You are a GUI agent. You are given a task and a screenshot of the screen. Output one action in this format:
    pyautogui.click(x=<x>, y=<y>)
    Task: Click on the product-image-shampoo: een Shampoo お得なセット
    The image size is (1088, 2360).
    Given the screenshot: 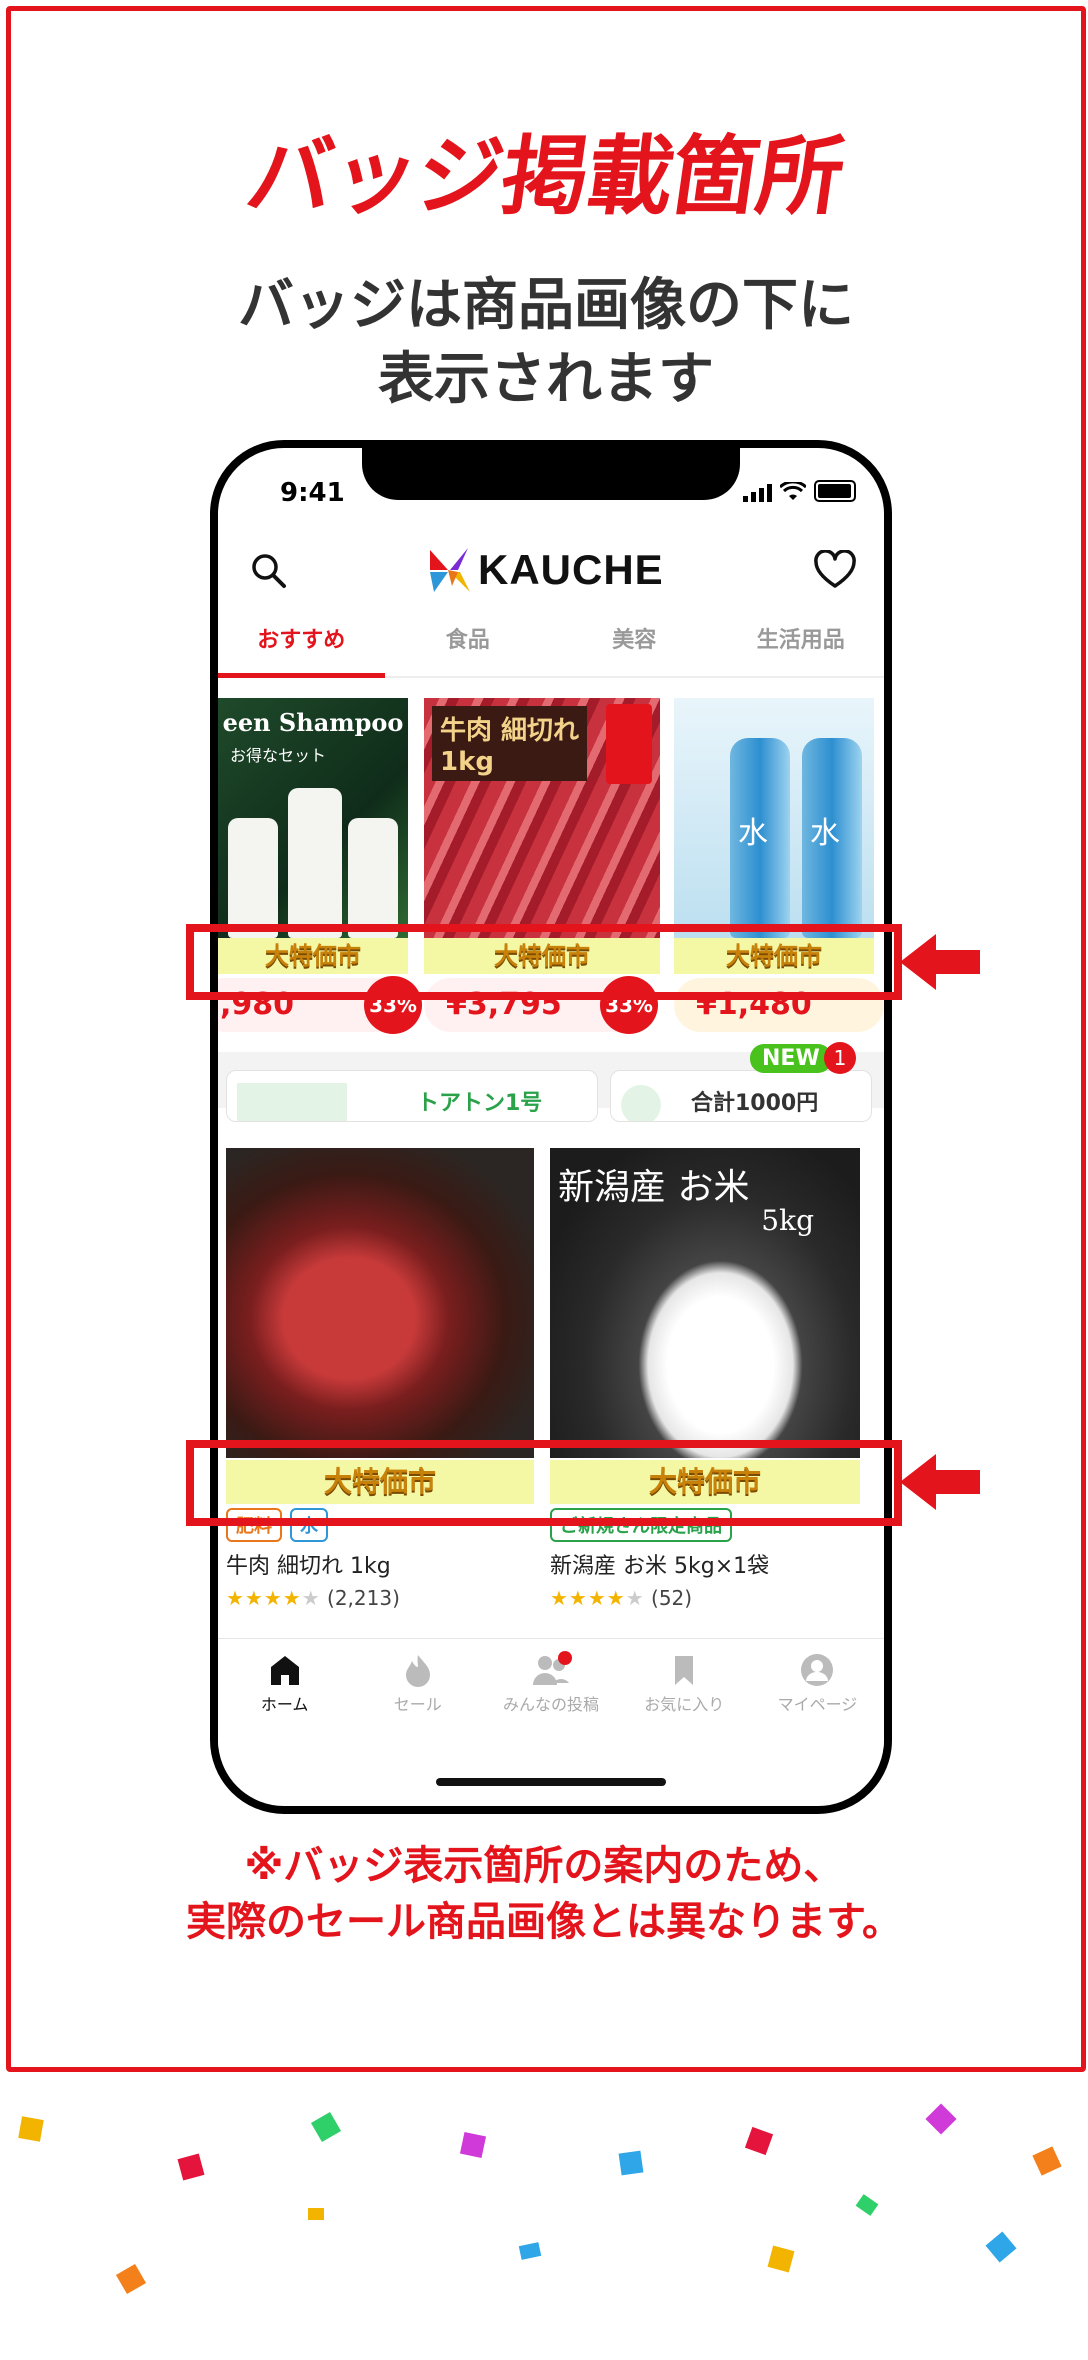 What is the action you would take?
    pyautogui.click(x=313, y=818)
    